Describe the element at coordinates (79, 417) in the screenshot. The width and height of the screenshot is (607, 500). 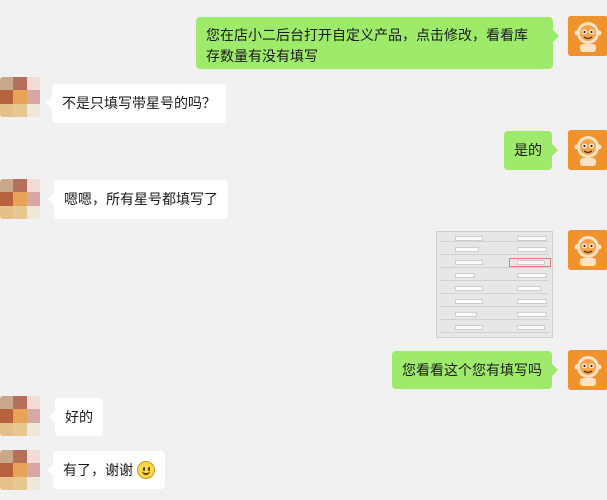
I see `message-text: 好的` at that location.